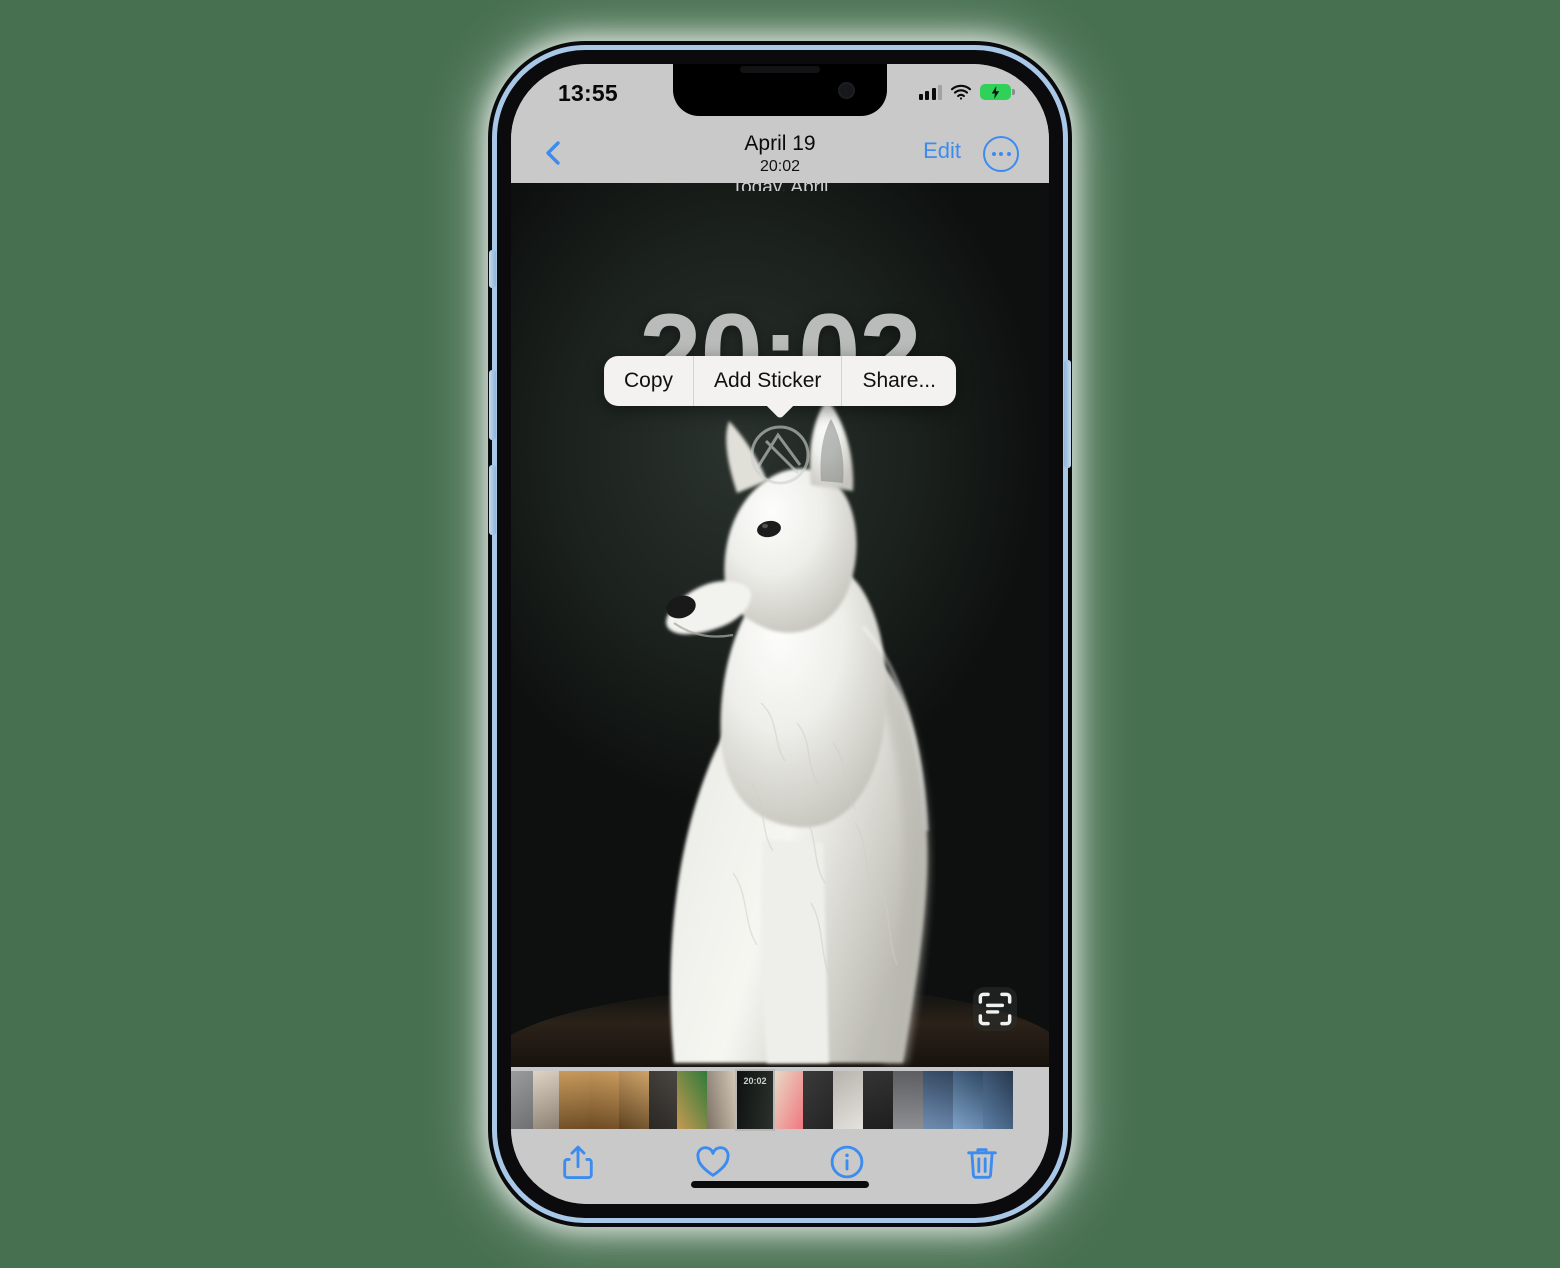 This screenshot has height=1268, width=1560. What do you see at coordinates (492, 405) in the screenshot?
I see `volume-up-button` at bounding box center [492, 405].